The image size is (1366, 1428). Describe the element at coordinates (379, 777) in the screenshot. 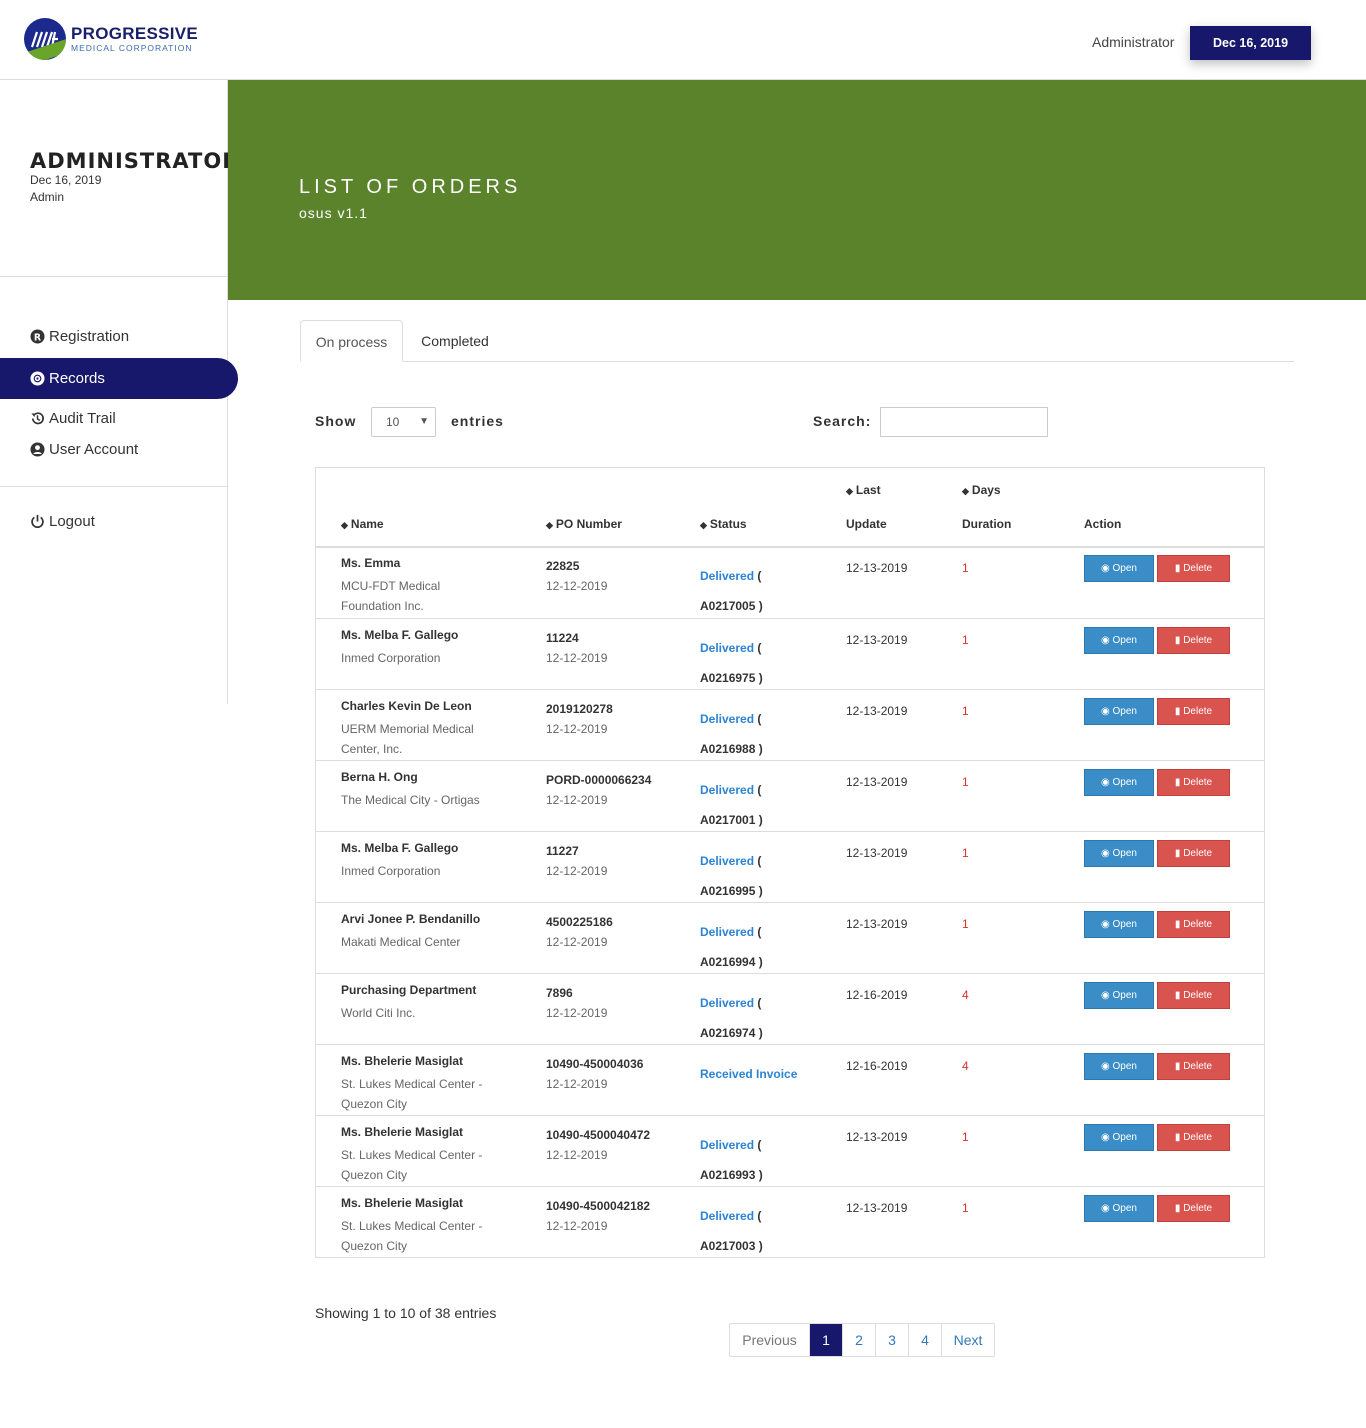

I see `customer-name: Berna H. Ong` at that location.